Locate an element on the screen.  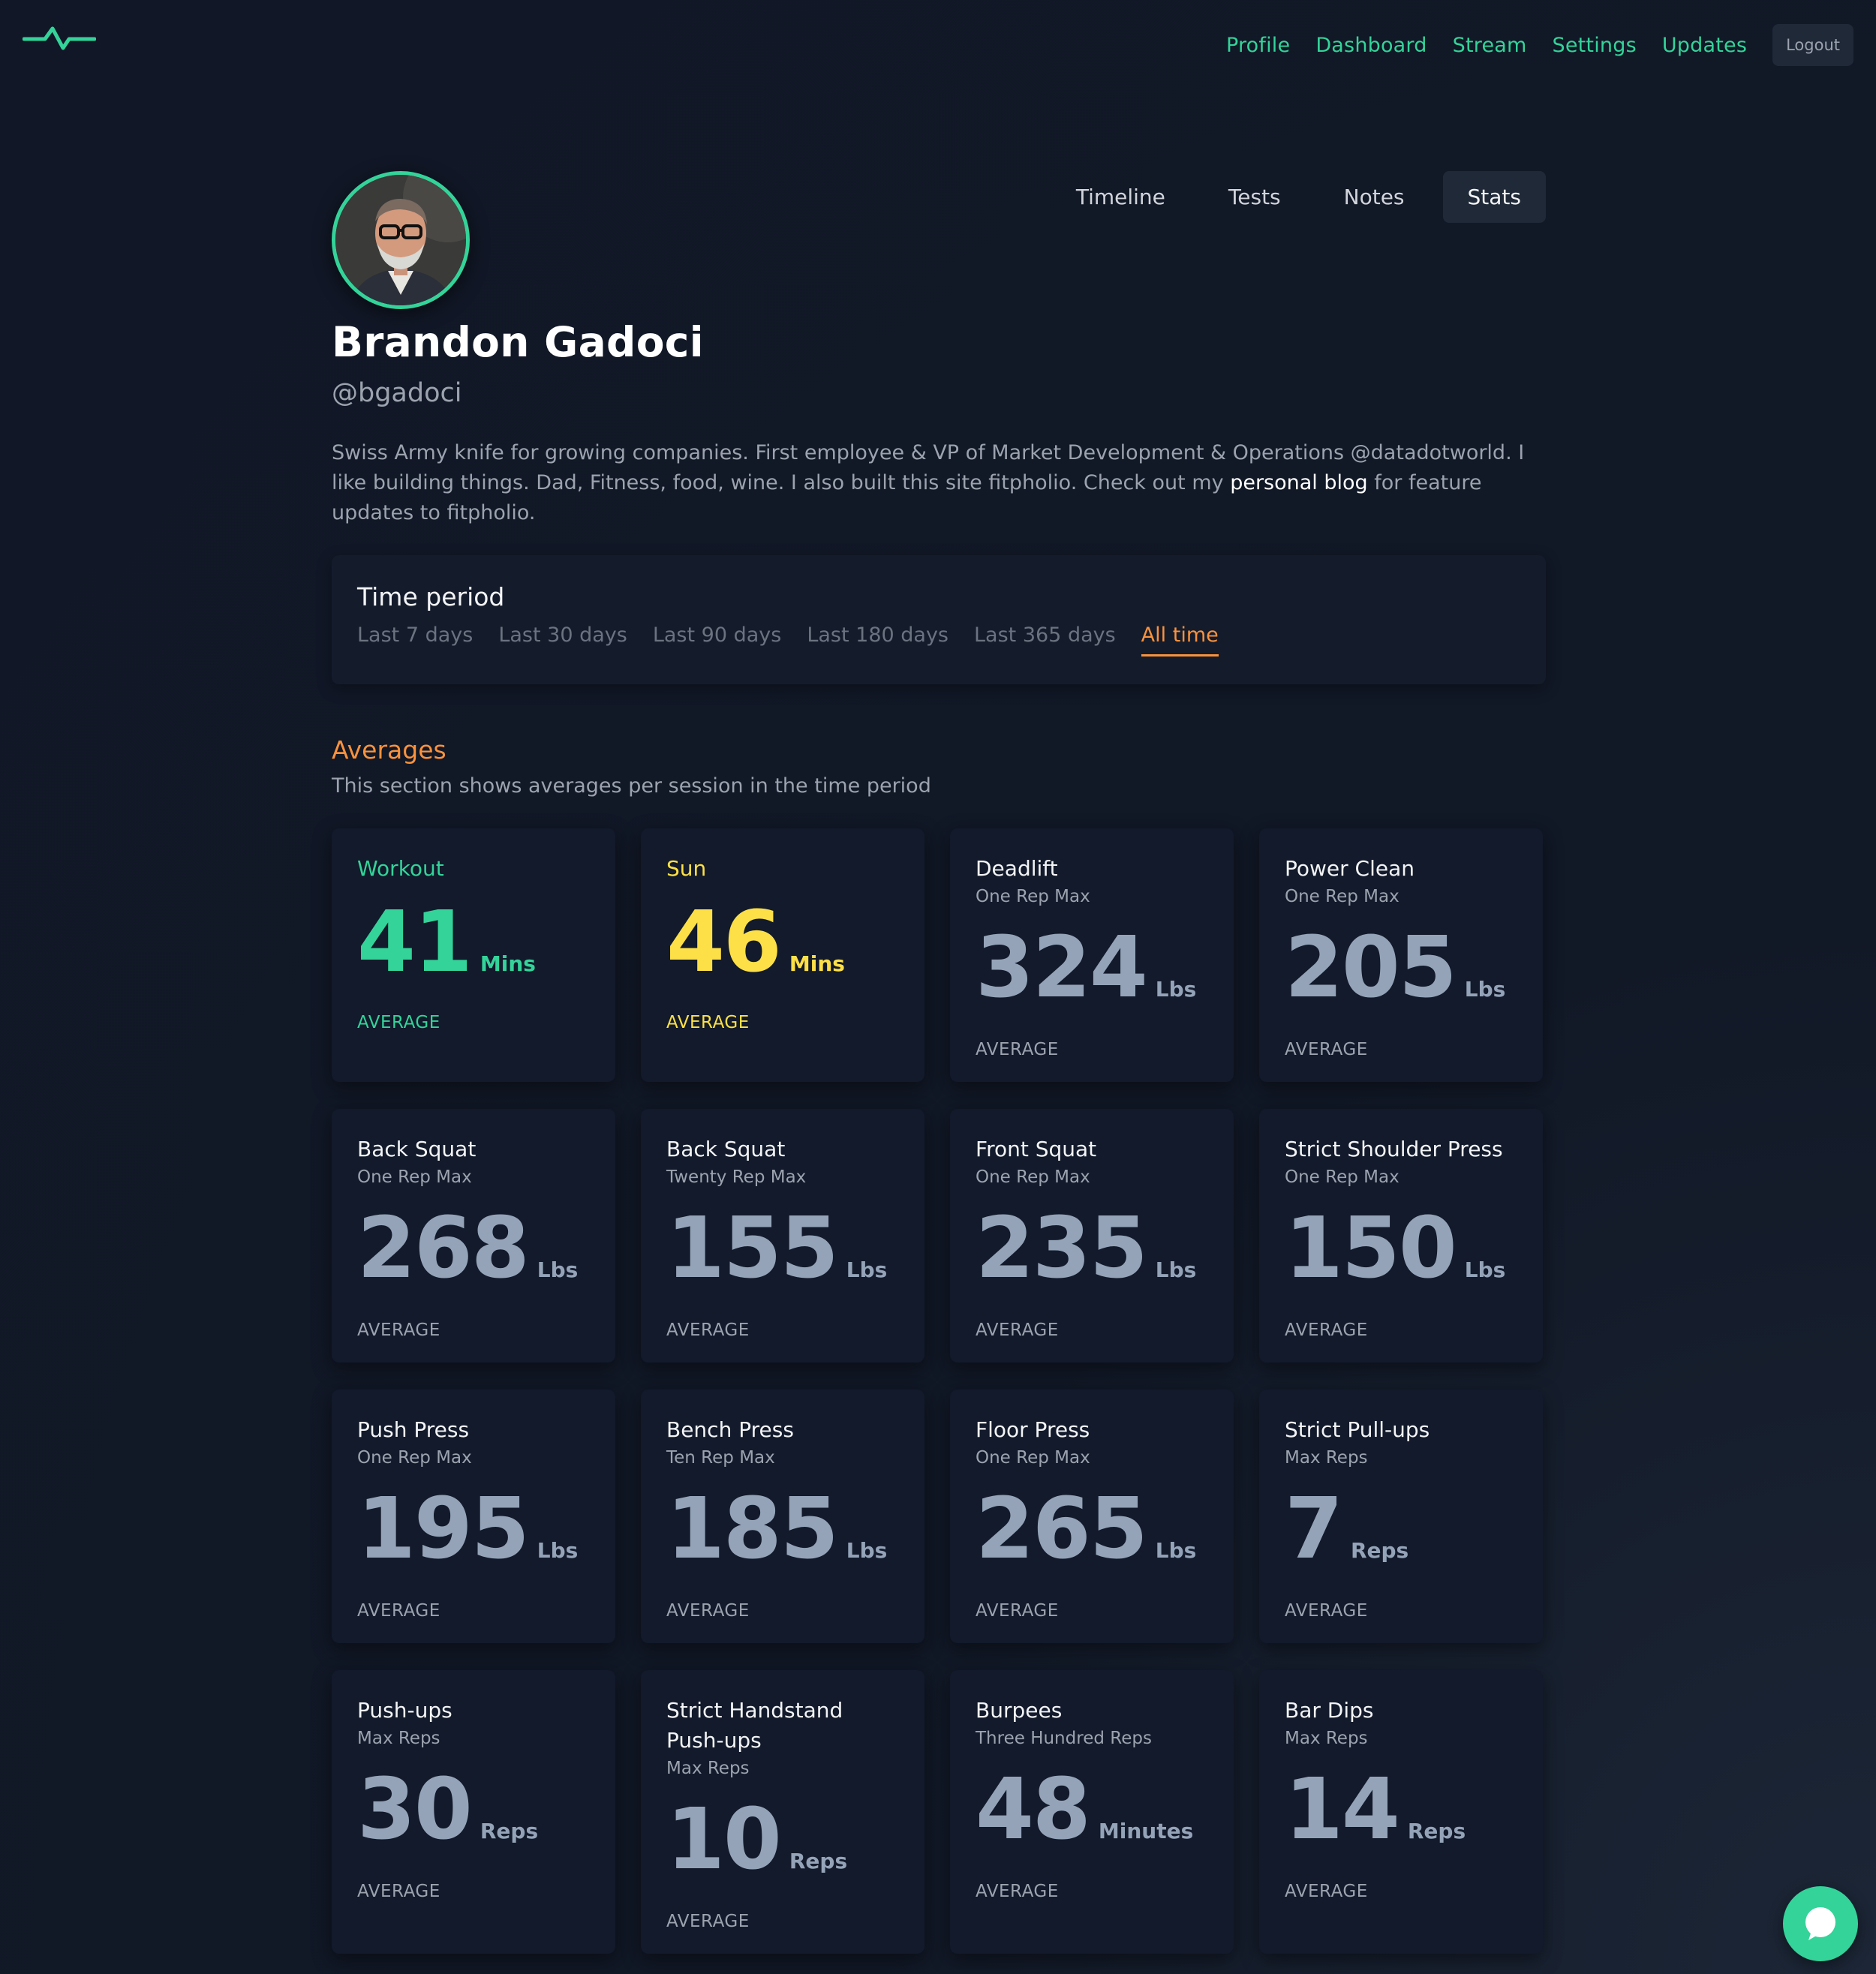
tab-notes: Notes is located at coordinates (1374, 197).